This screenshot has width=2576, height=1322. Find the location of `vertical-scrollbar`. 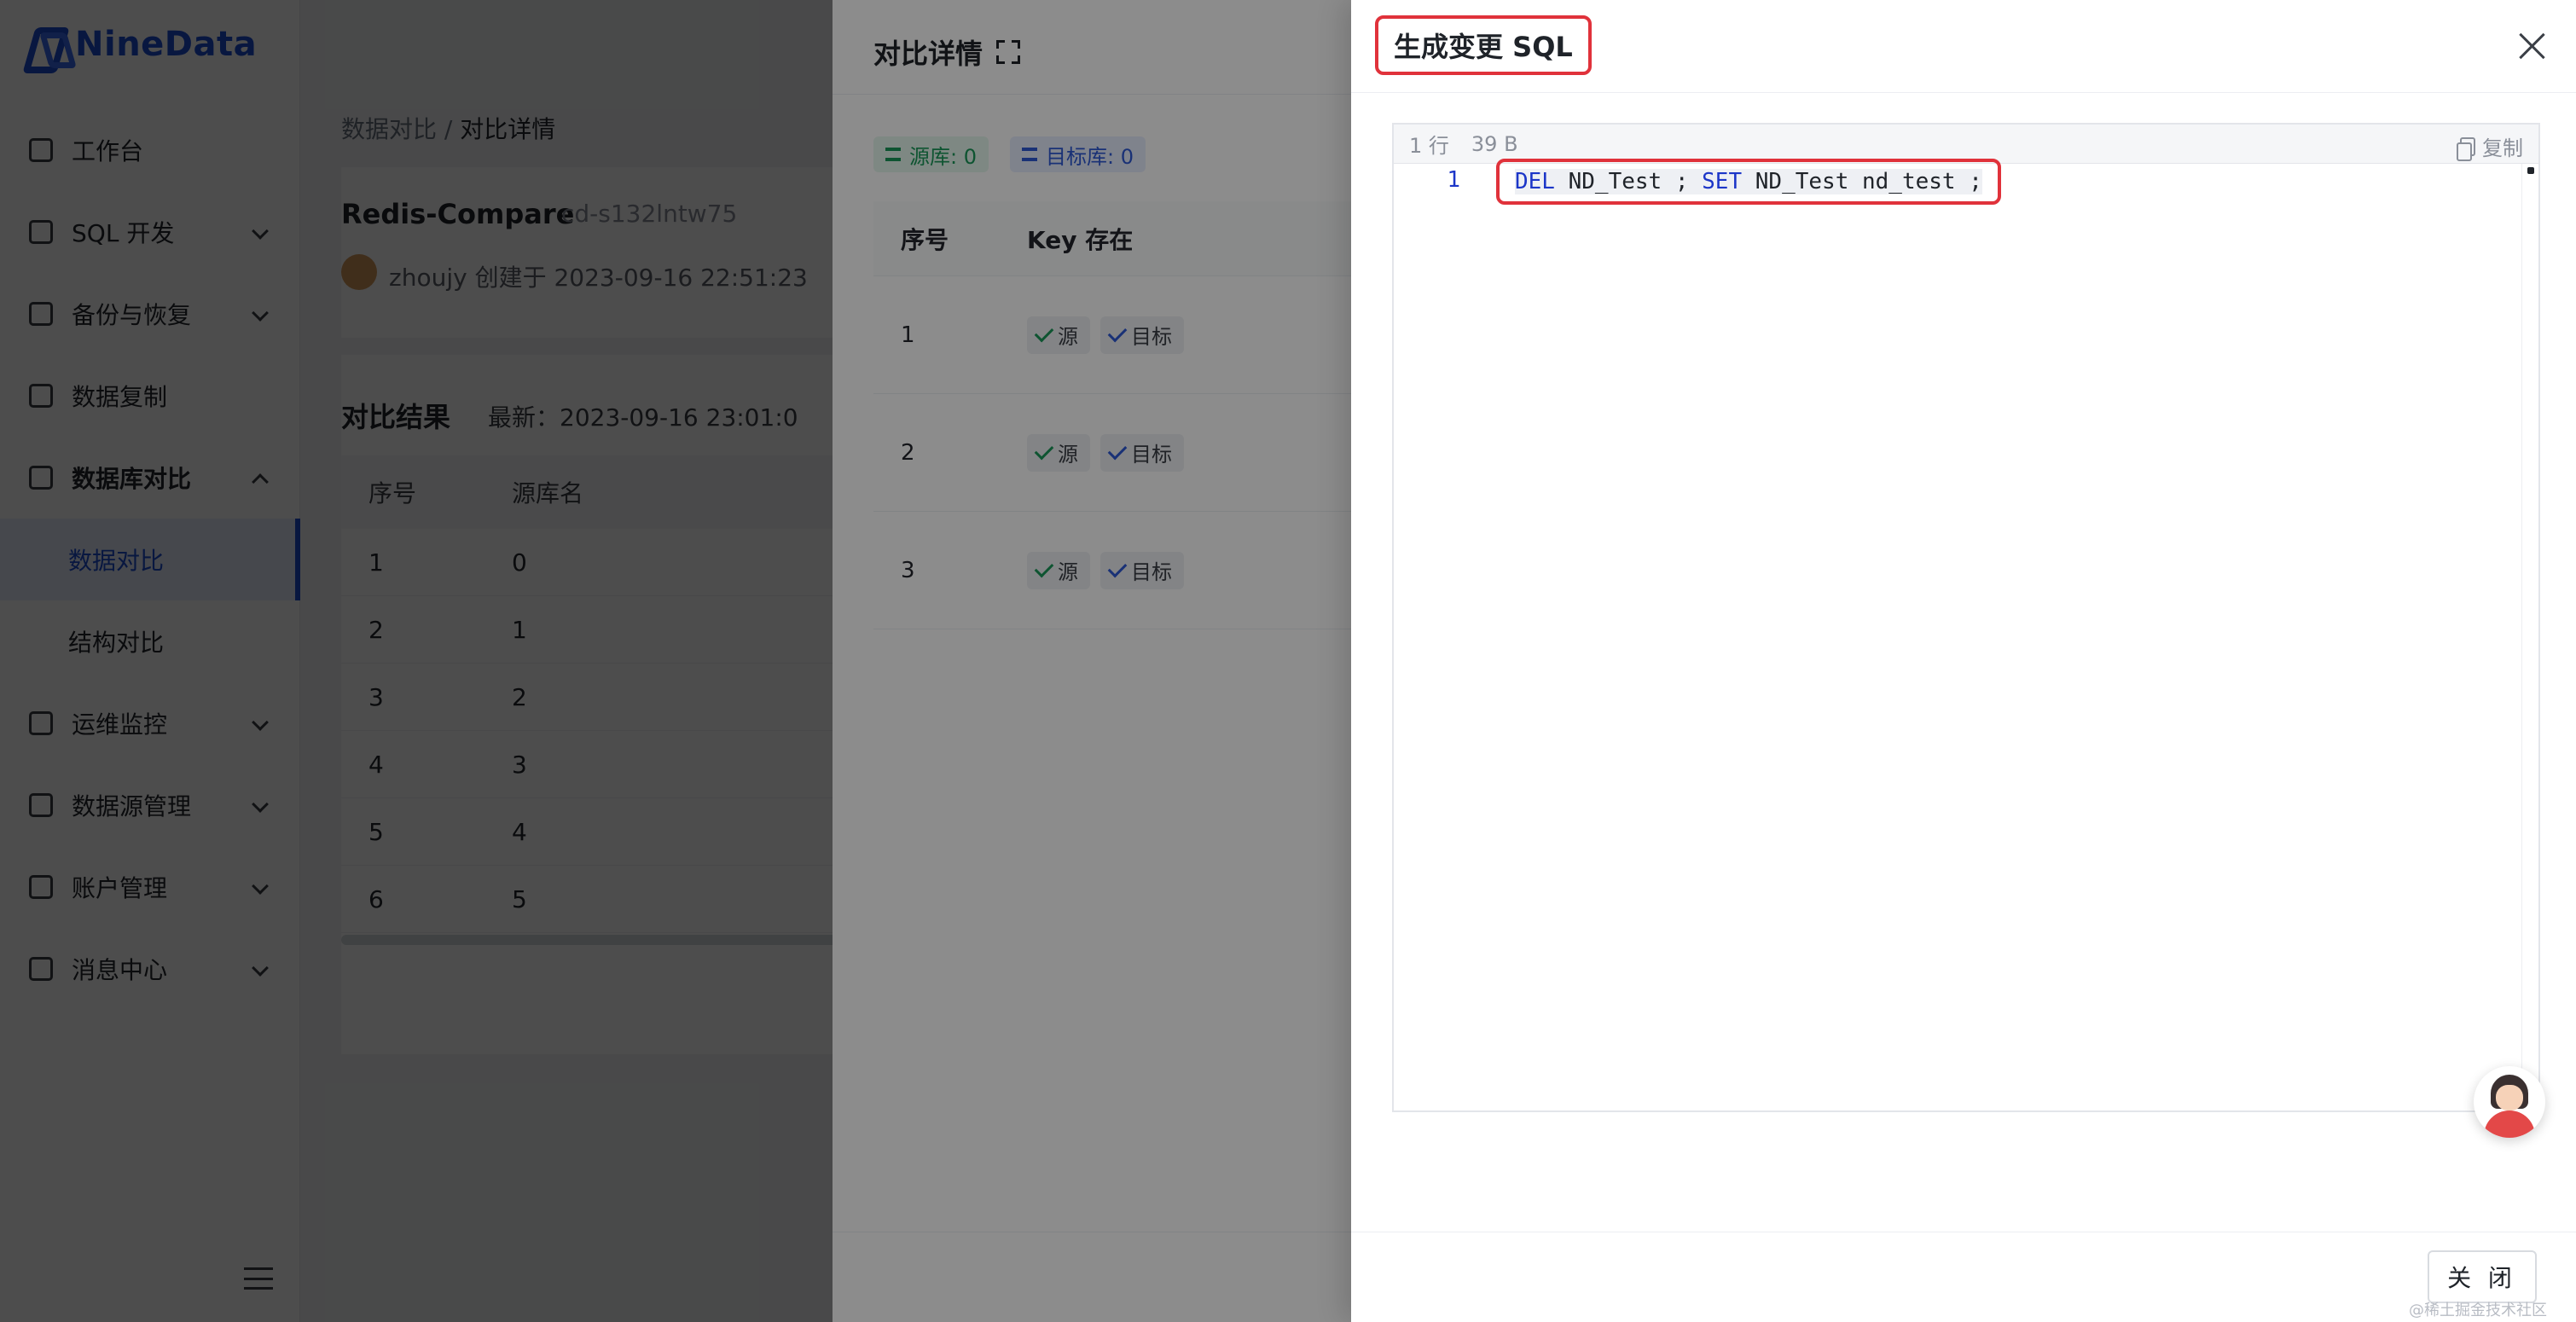

vertical-scrollbar is located at coordinates (2529, 637).